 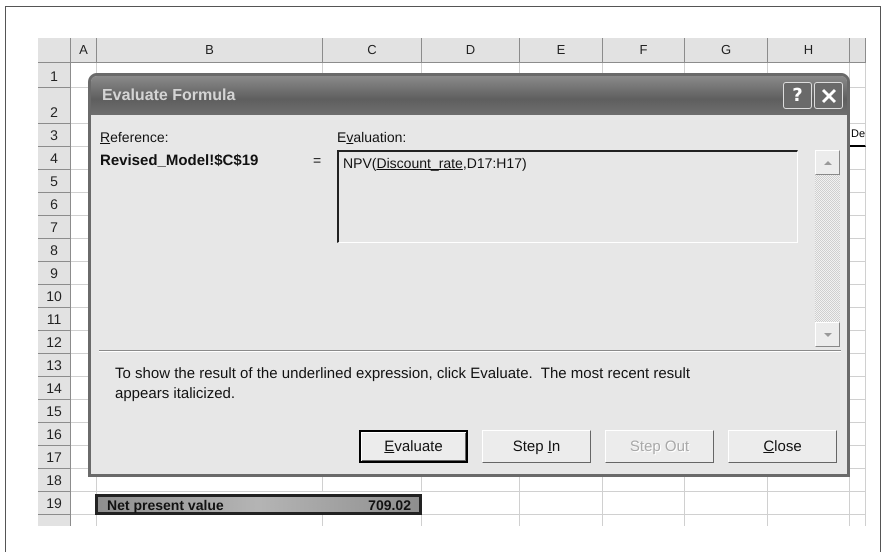 I want to click on scroll-down-button, so click(x=827, y=334).